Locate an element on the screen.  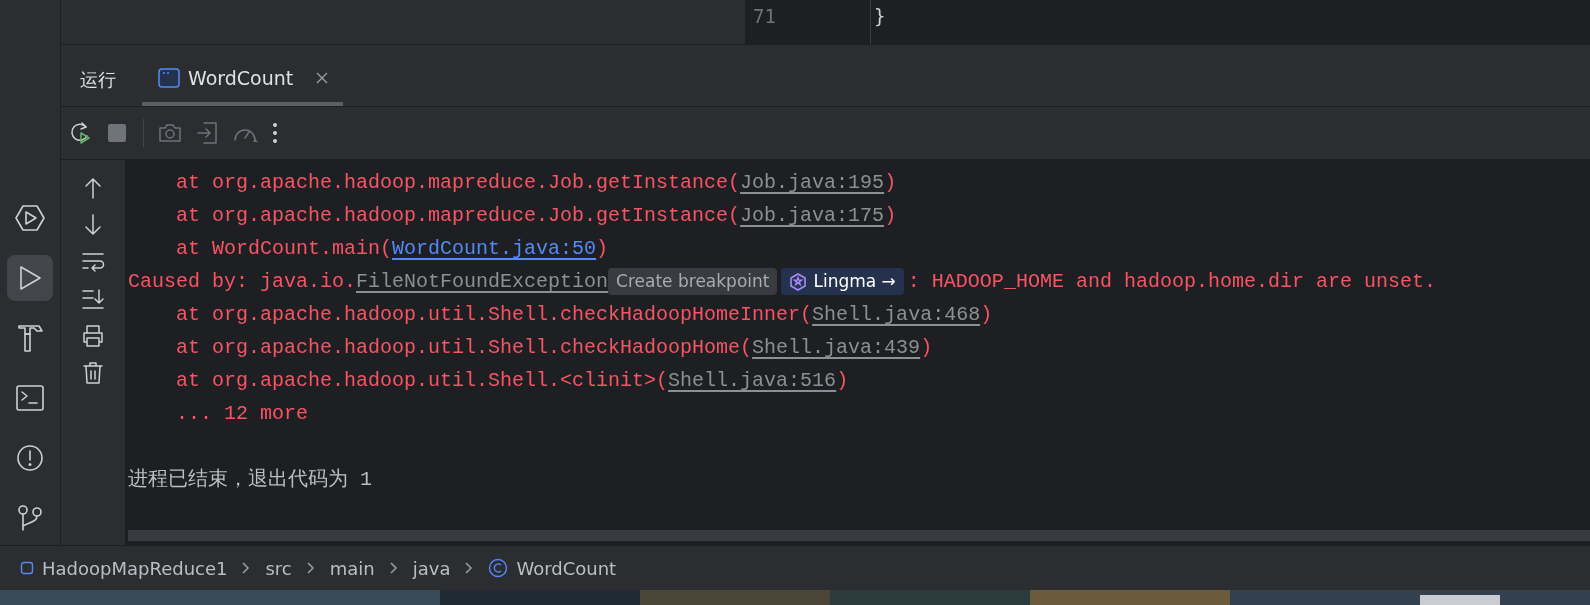
console-text: at WordCount.main( is located at coordinates (284, 249).